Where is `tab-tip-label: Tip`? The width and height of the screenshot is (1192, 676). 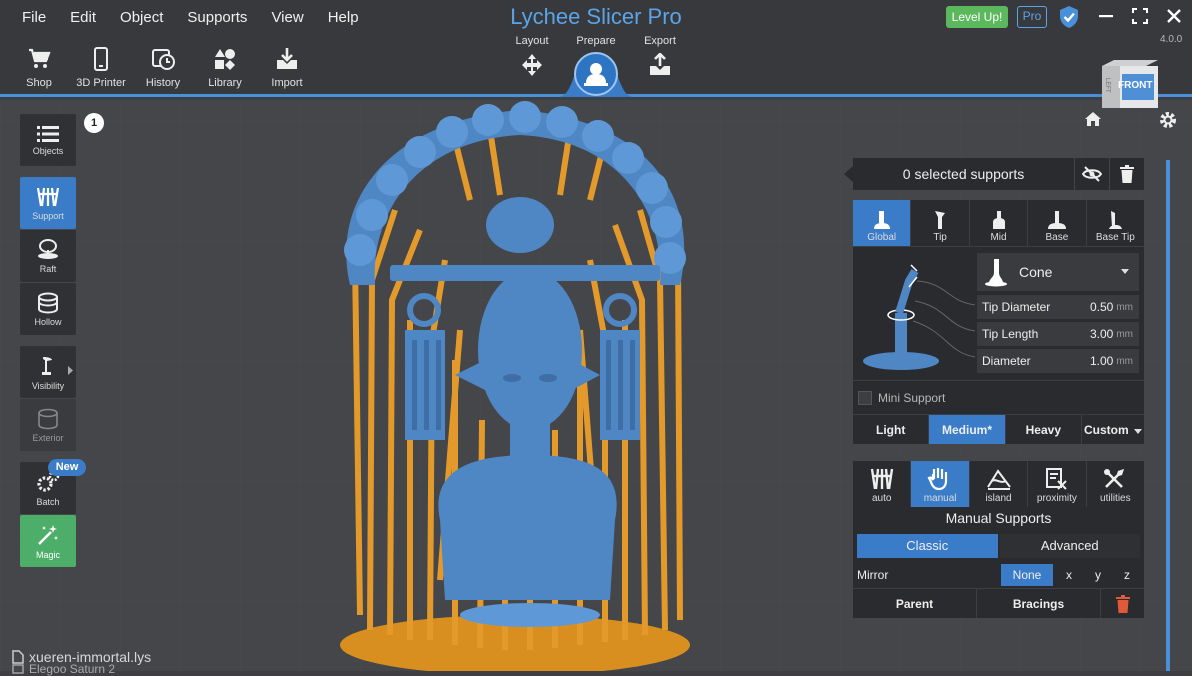 tab-tip-label: Tip is located at coordinates (940, 237).